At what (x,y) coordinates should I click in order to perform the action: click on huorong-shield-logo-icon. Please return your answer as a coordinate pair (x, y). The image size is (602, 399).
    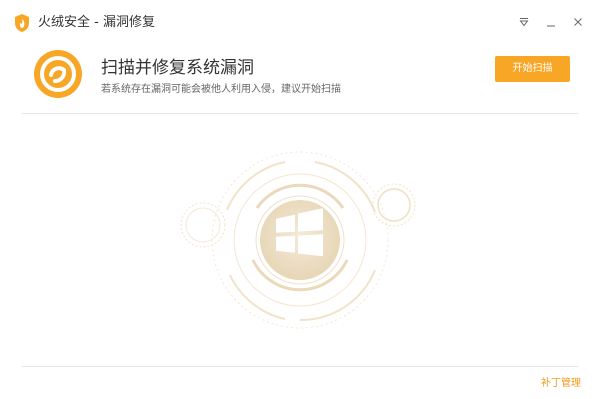
    Looking at the image, I should click on (22, 23).